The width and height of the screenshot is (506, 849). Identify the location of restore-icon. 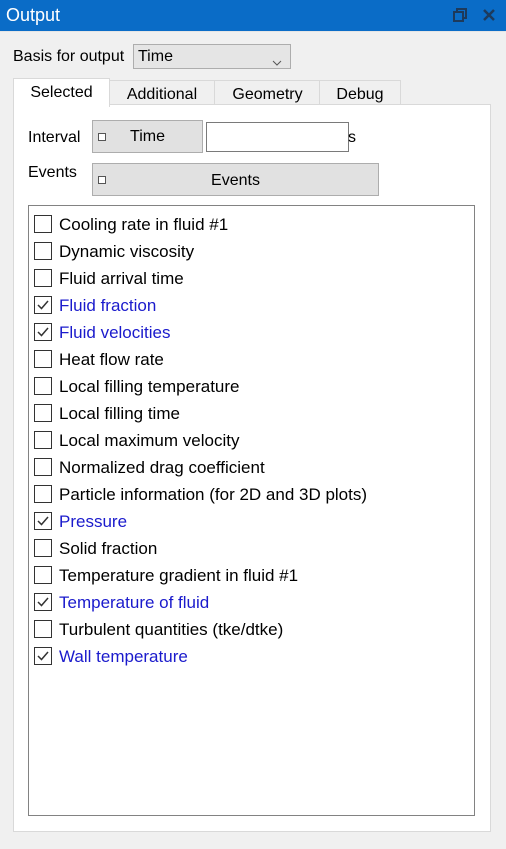
(460, 15).